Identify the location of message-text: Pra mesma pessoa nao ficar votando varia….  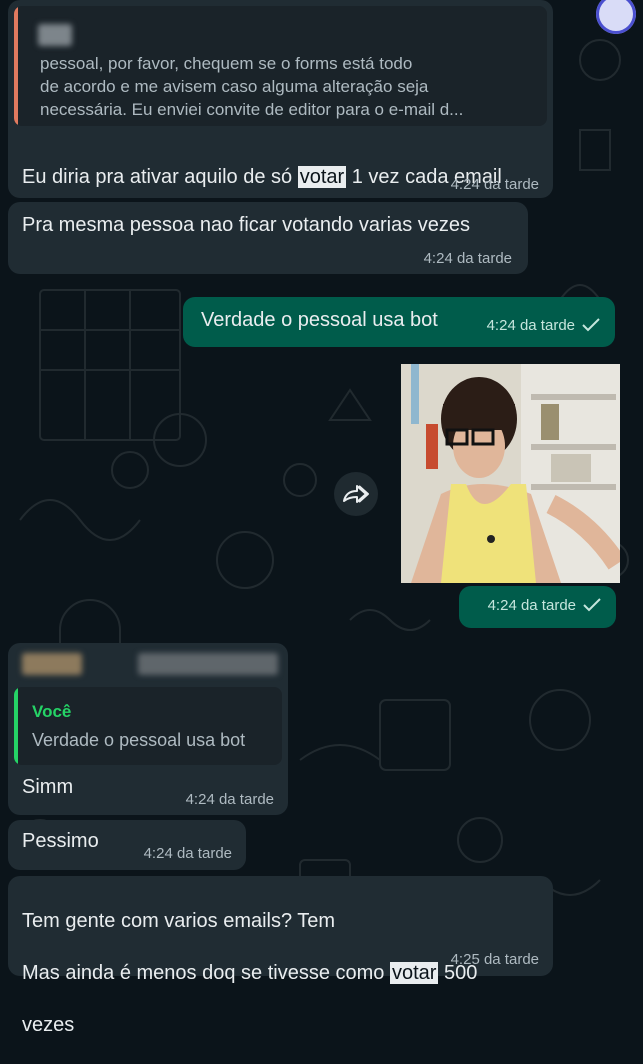
(246, 225).